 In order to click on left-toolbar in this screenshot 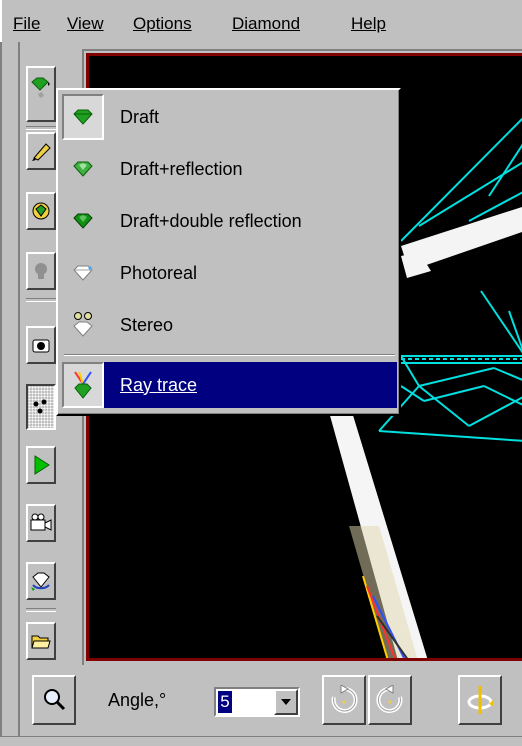, I will do `click(40, 353)`.